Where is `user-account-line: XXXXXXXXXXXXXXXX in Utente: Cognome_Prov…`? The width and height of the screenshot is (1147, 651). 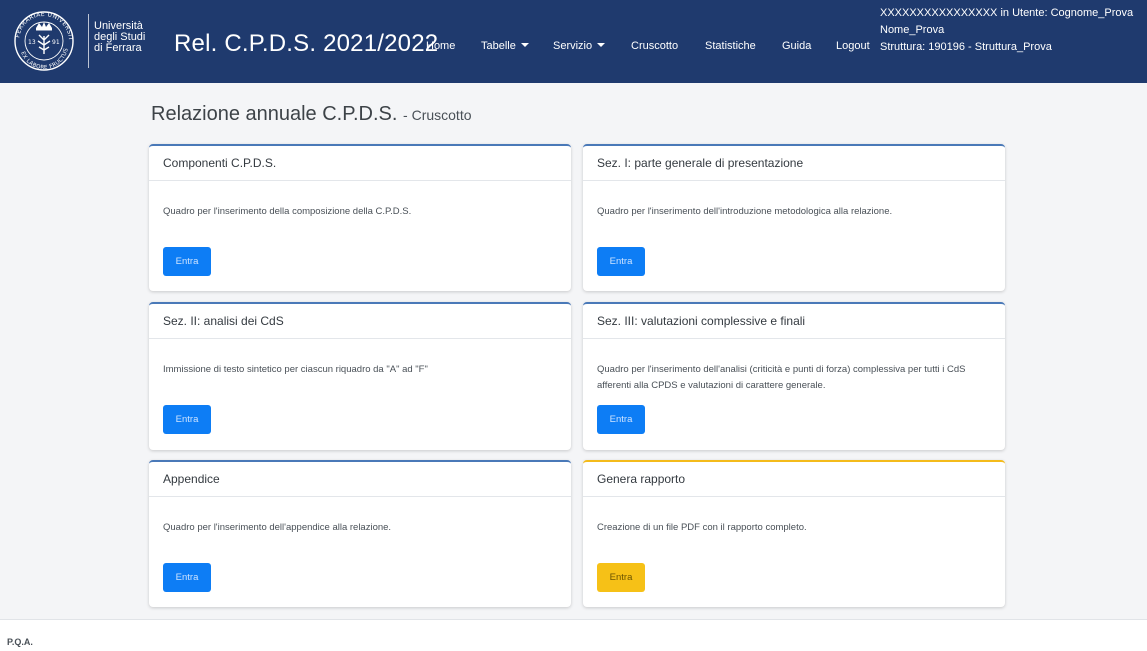 user-account-line: XXXXXXXXXXXXXXXX in Utente: Cognome_Prov… is located at coordinates (1007, 13).